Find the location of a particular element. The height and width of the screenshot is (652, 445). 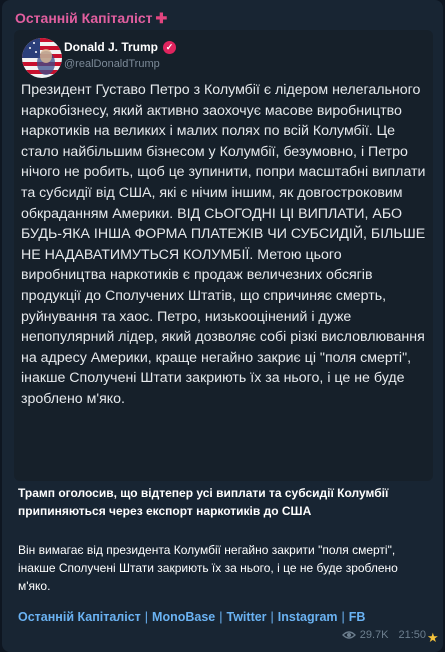

author-name-text: Donald J. Trump is located at coordinates (111, 47).